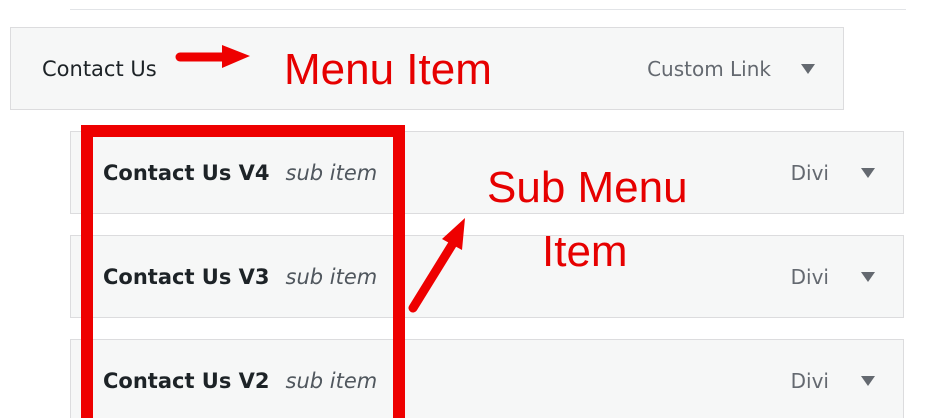 The image size is (939, 418). I want to click on menu-item-annotation: Menu Item, so click(388, 69).